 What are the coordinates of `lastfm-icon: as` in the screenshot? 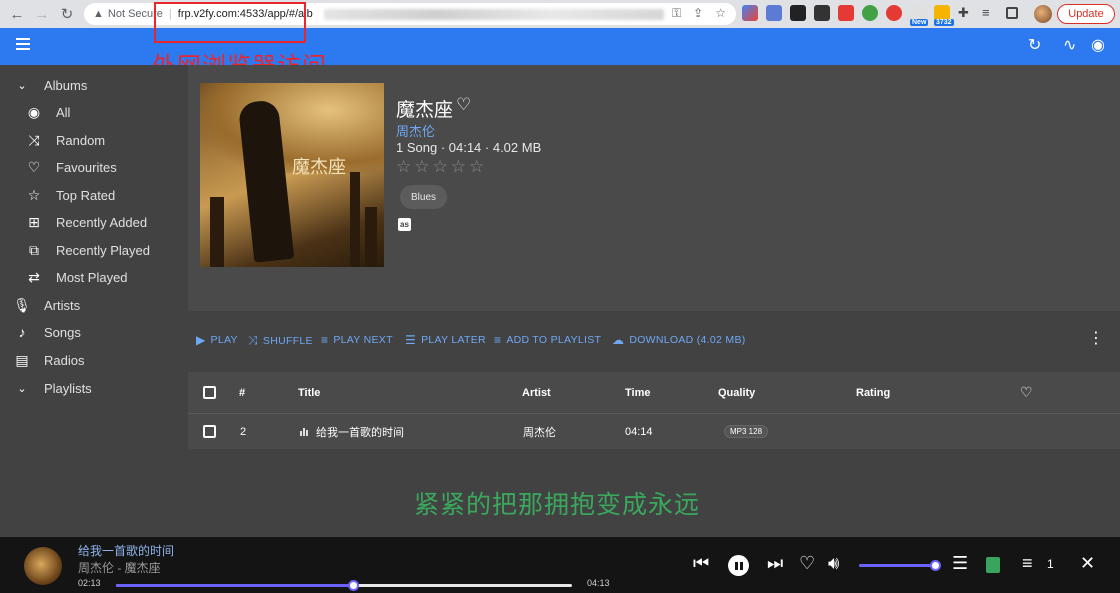 It's located at (404, 224).